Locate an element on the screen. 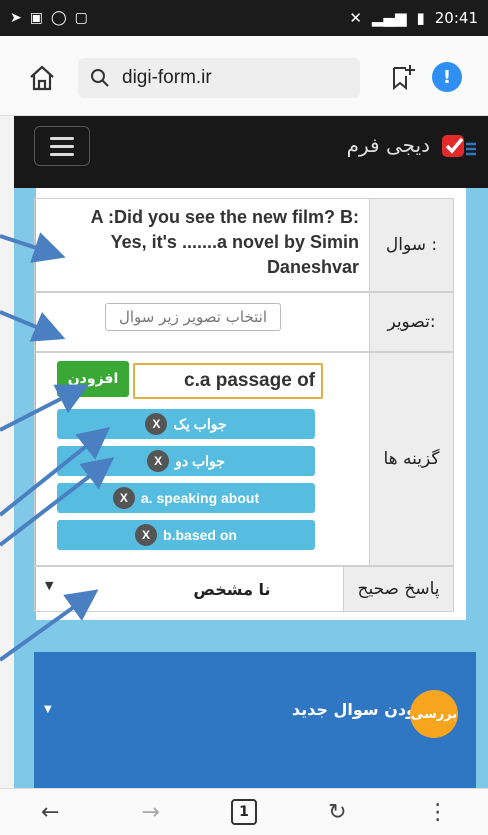 This screenshot has width=488, height=835. option-input: c.a passage of is located at coordinates (228, 381).